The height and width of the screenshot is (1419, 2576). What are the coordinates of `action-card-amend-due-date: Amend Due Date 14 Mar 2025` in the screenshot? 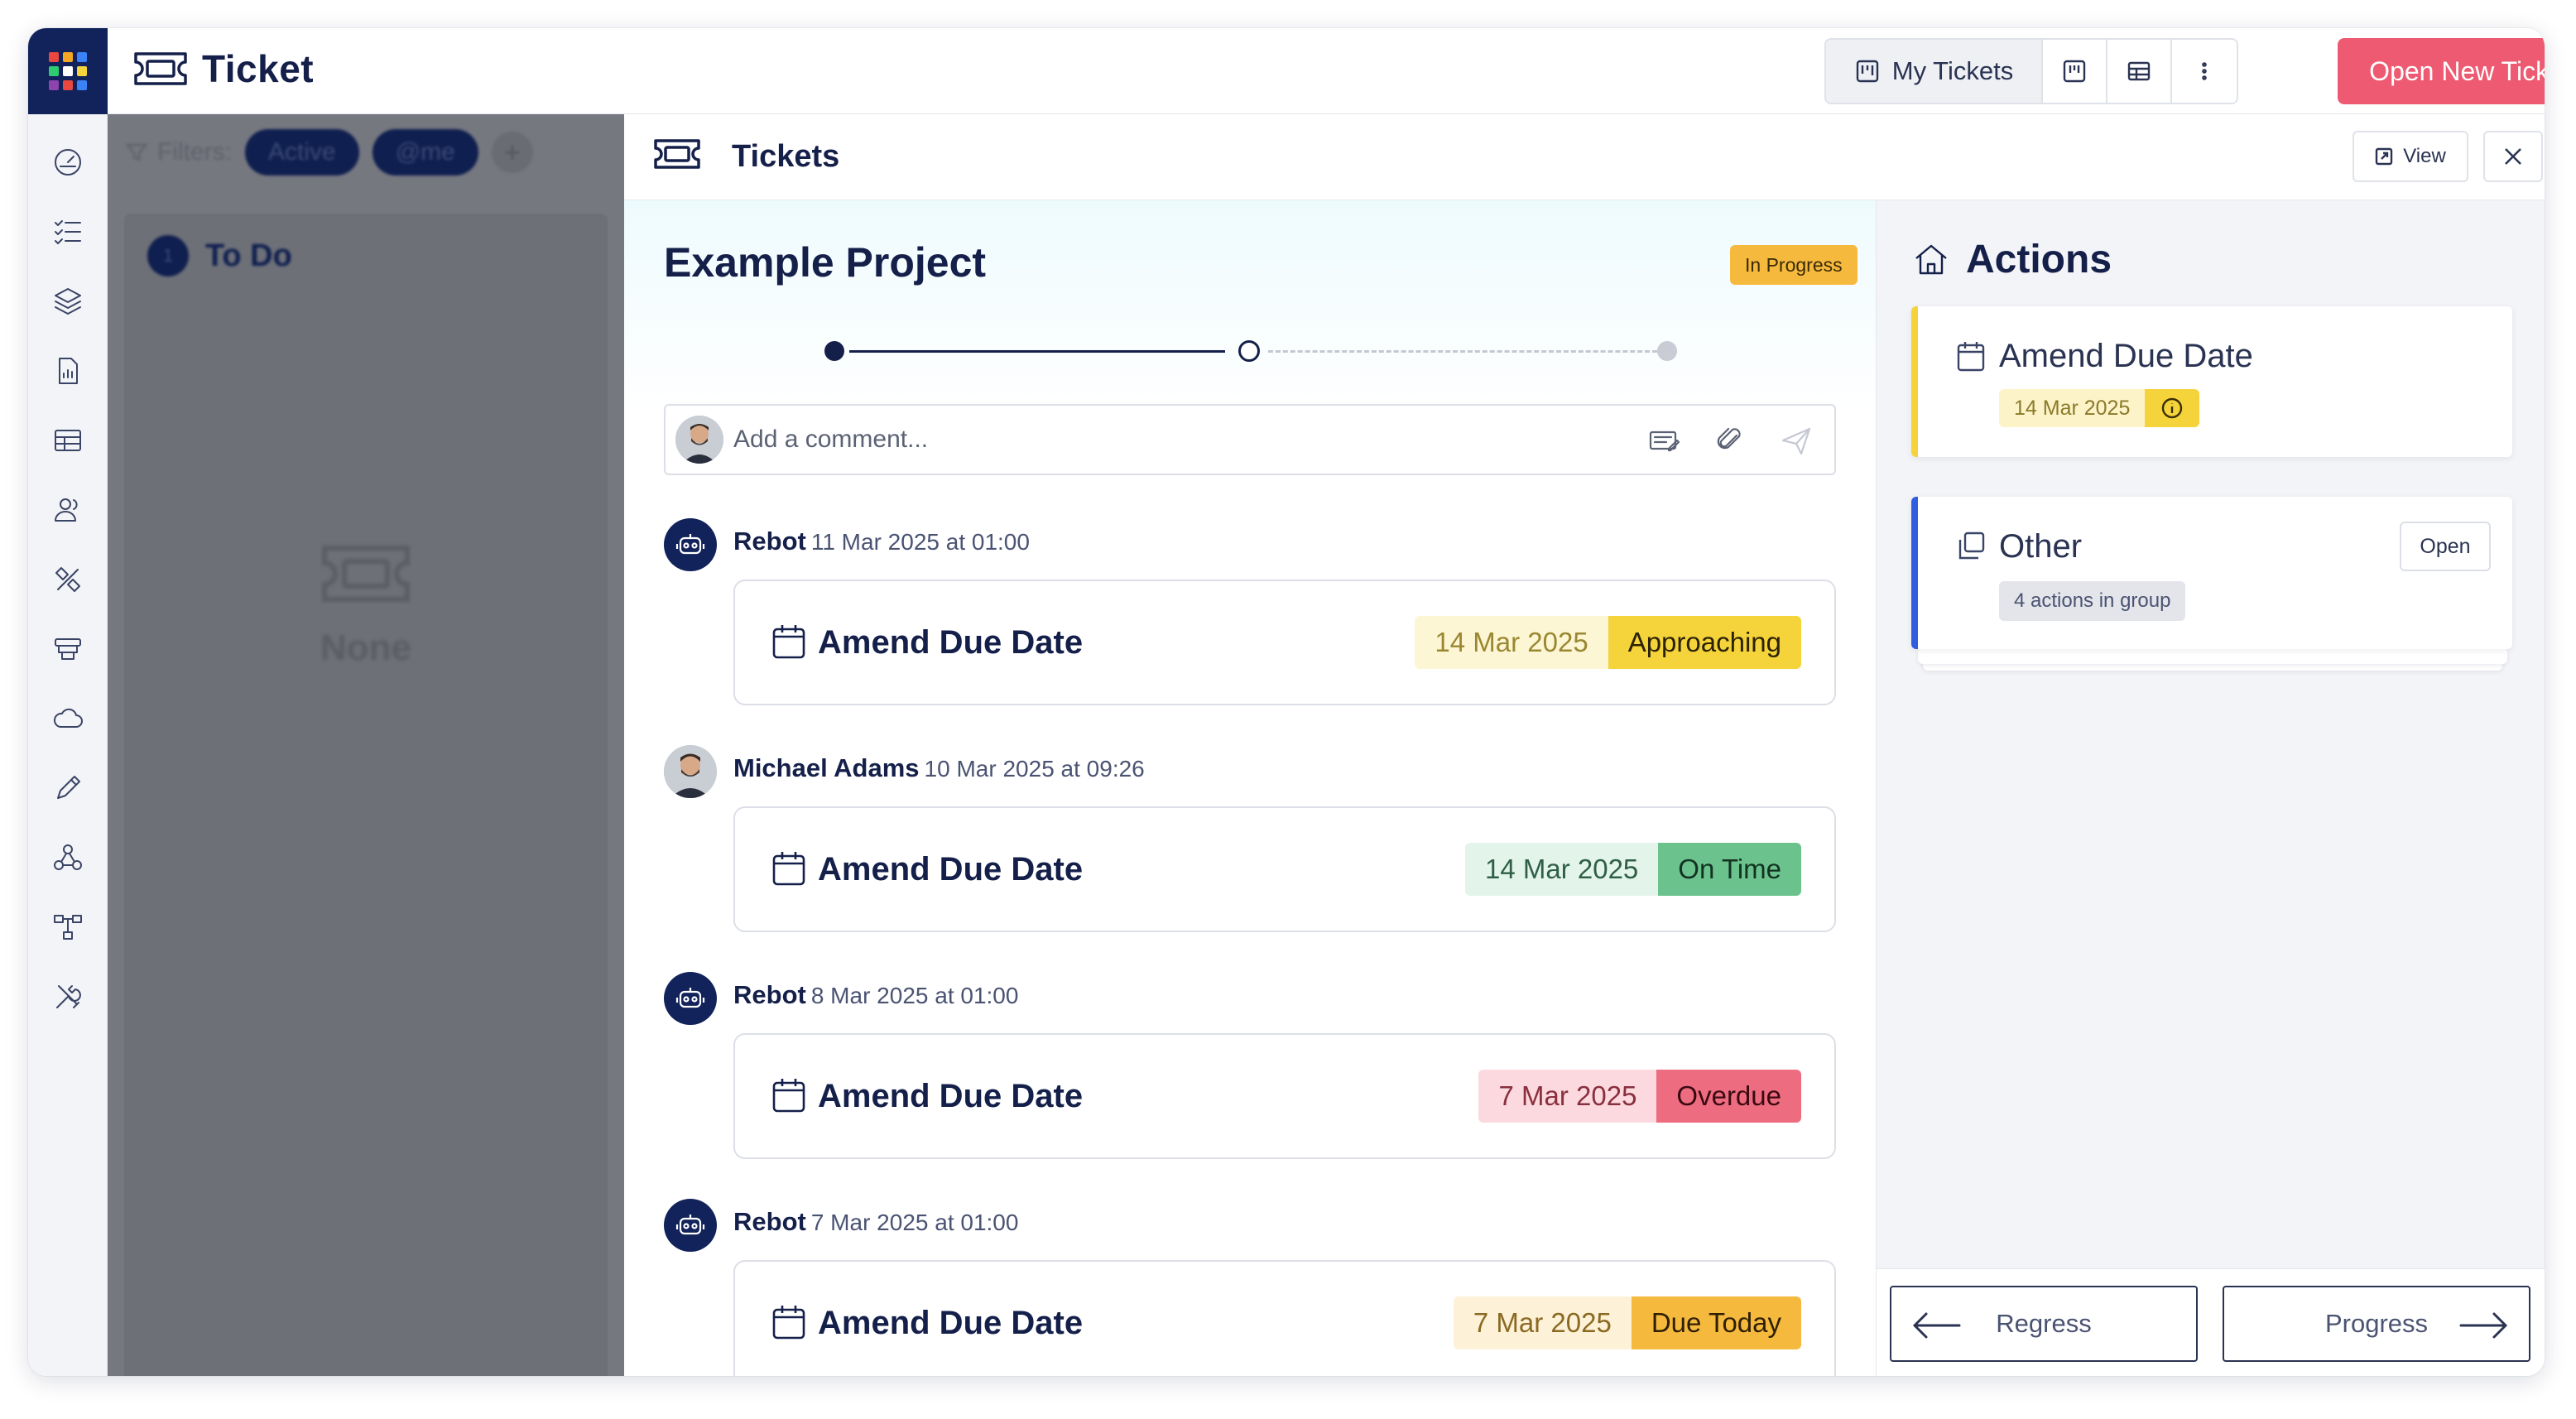 It's located at (2211, 381).